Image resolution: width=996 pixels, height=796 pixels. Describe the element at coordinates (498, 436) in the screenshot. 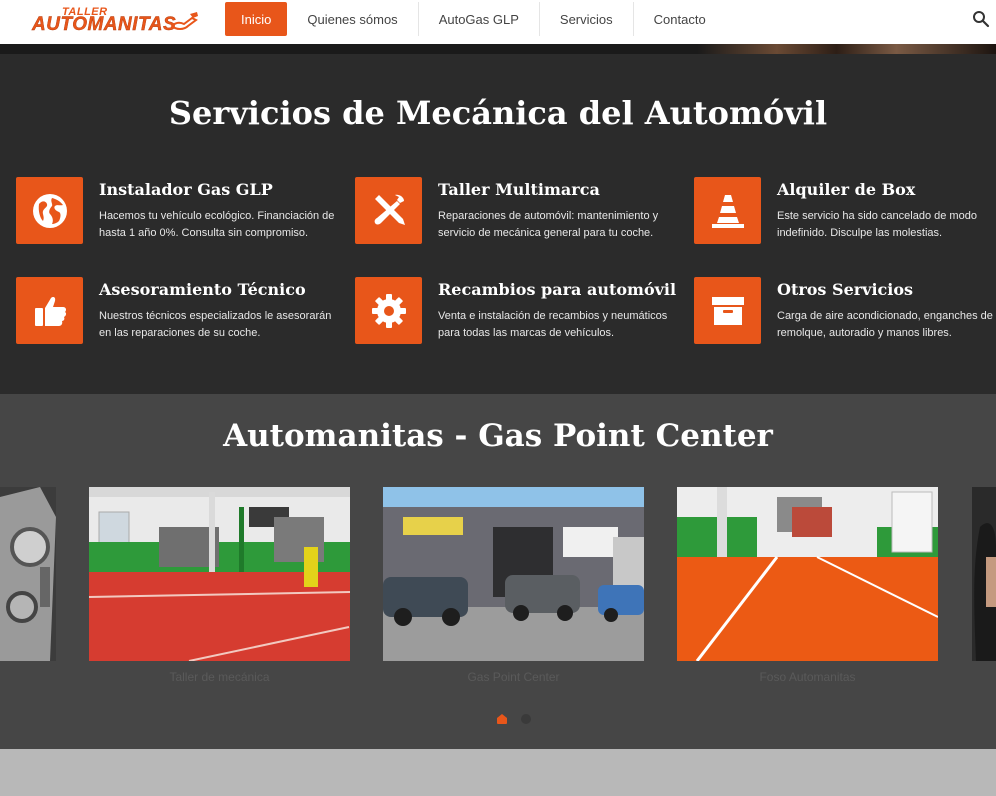

I see `gallery-title: Automanitas - Gas Point Center` at that location.